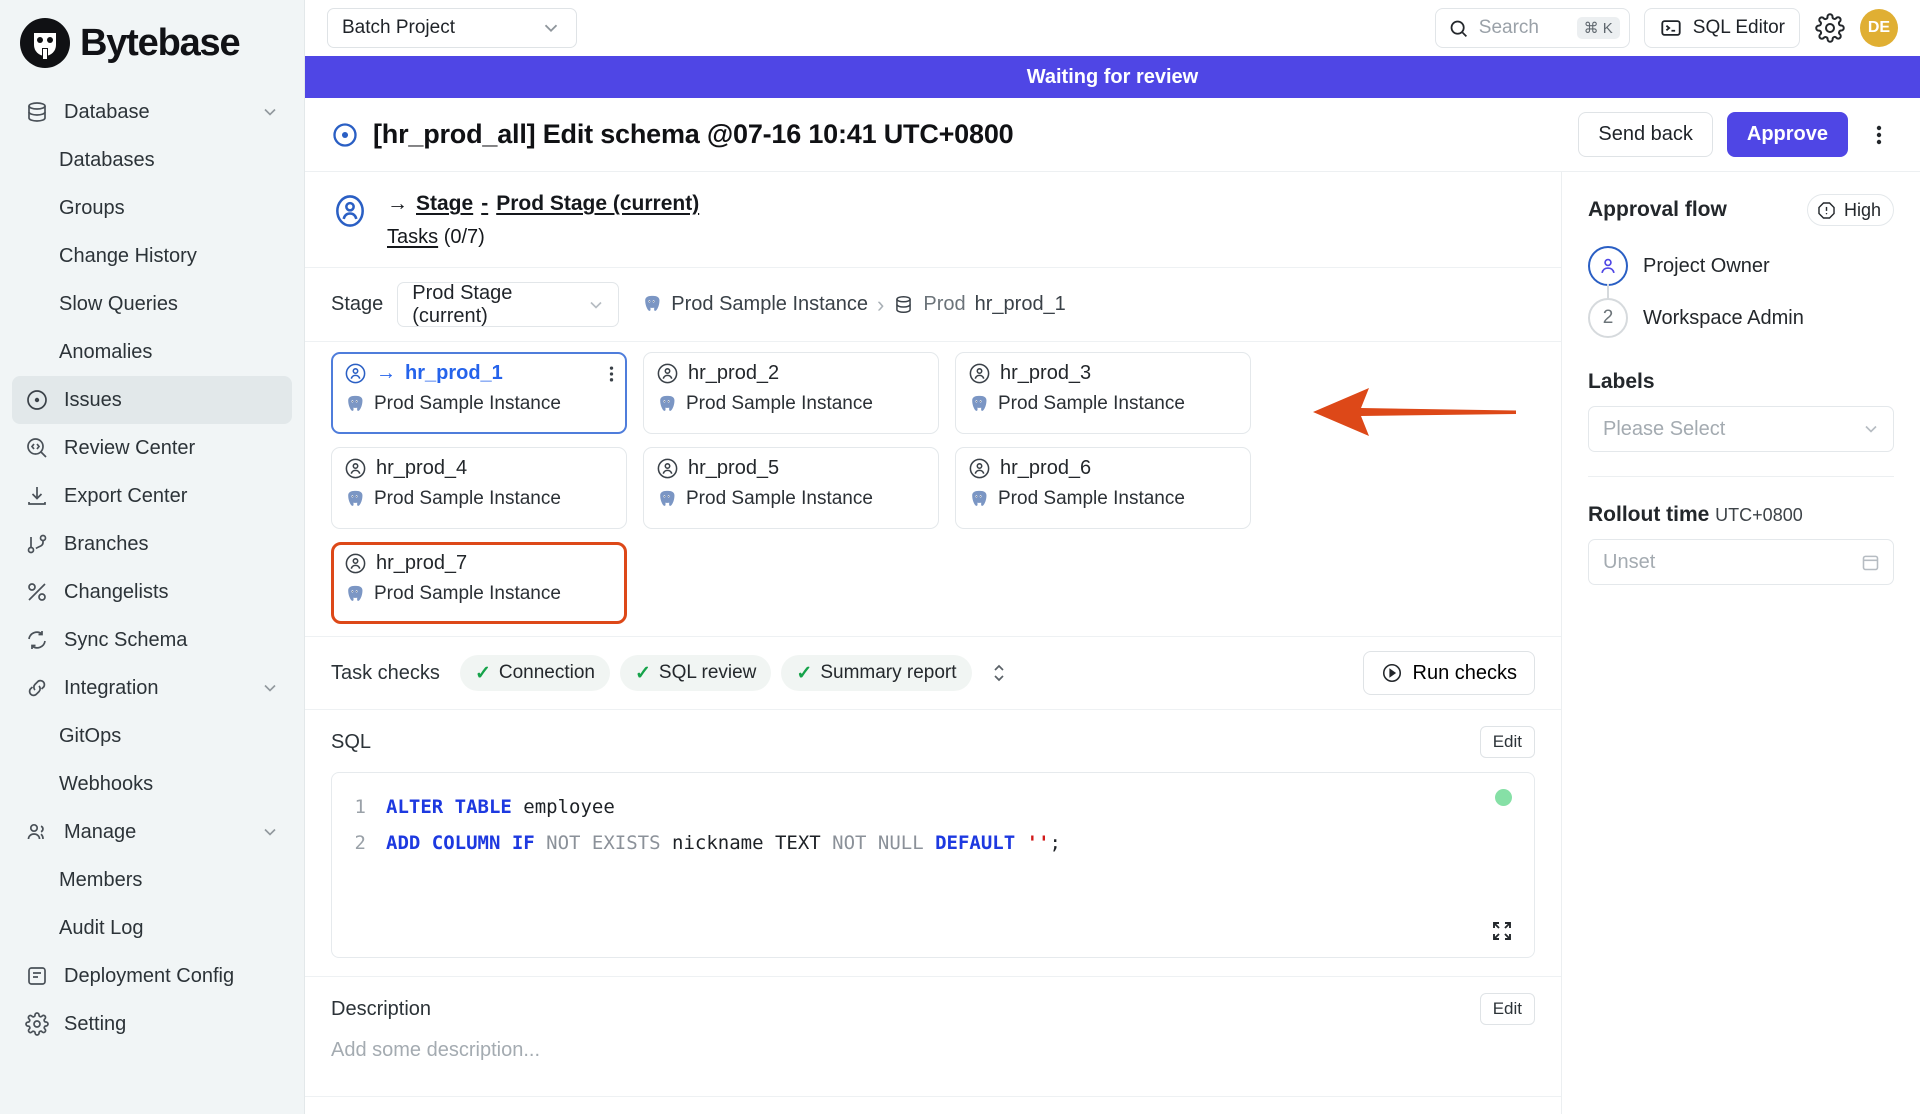 The height and width of the screenshot is (1114, 1920). I want to click on rollout-time-placeholder: Unset, so click(1629, 561).